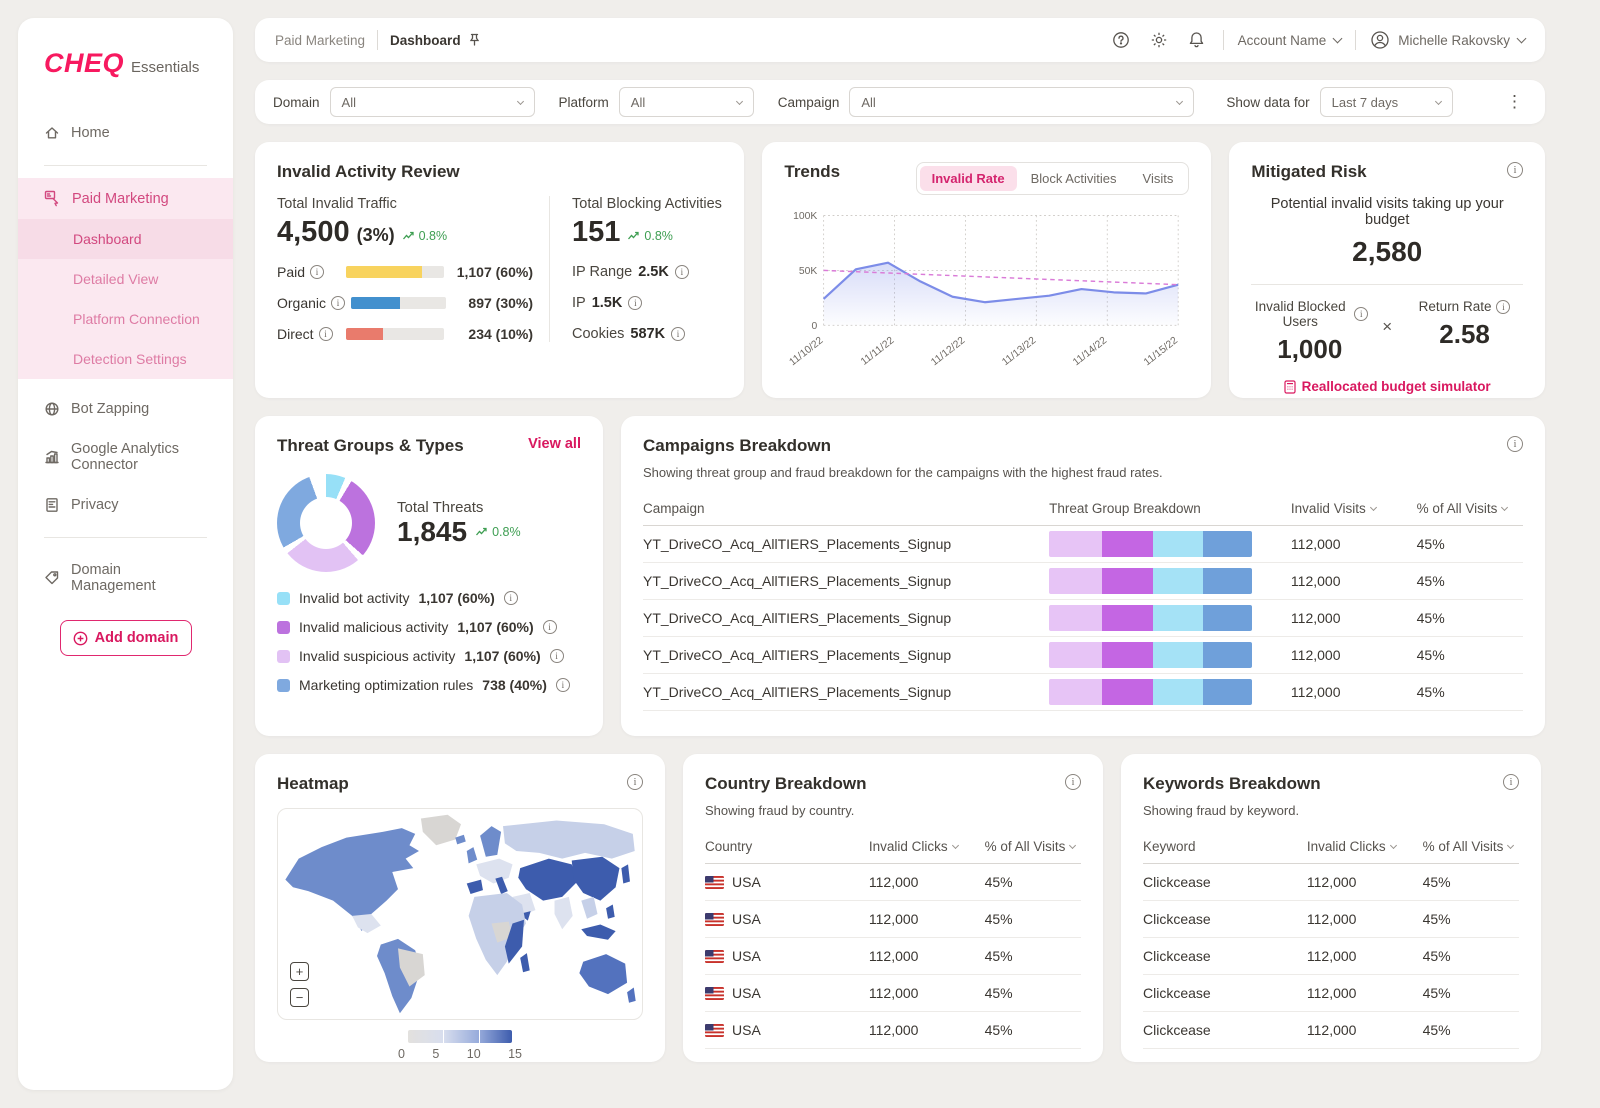  Describe the element at coordinates (1365, 102) in the screenshot. I see `period-select-value: Last 7 days` at that location.